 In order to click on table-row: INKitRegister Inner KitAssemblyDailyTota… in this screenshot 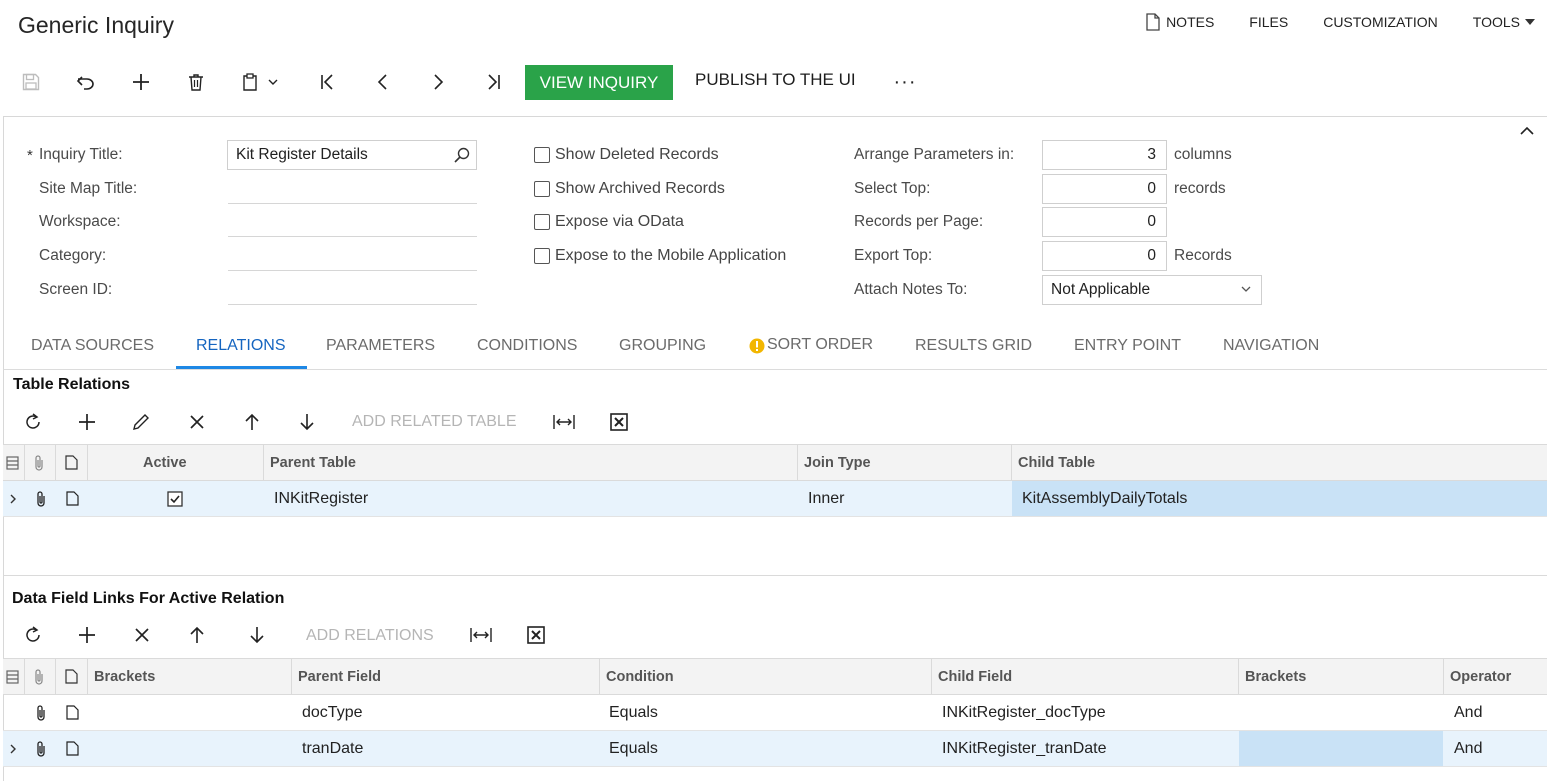, I will do `click(775, 499)`.